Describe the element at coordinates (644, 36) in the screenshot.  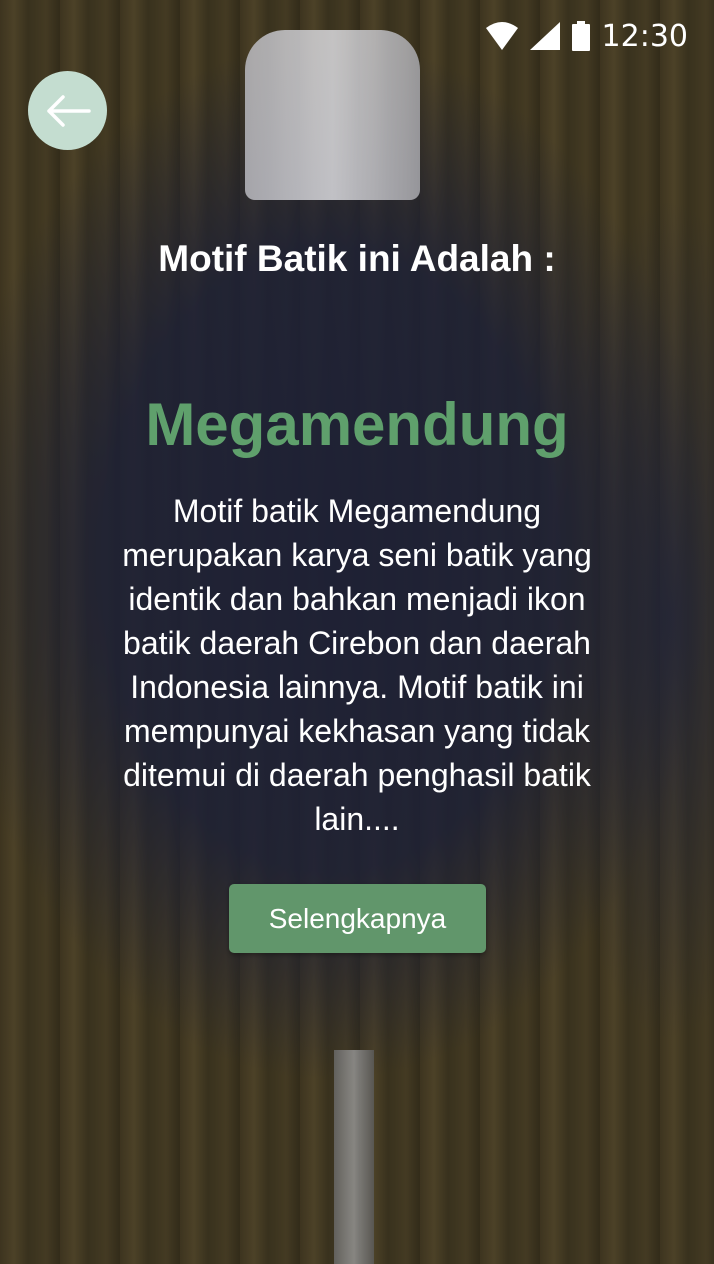
I see `status-time: 12:30` at that location.